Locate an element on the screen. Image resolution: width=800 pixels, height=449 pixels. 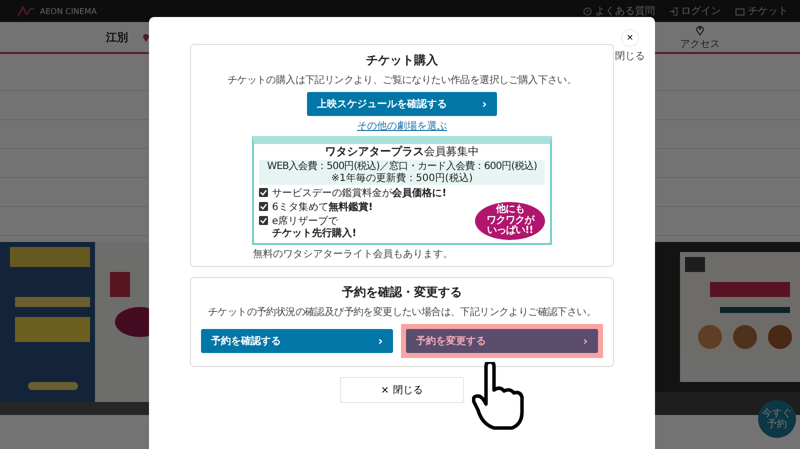
benefit-text: チケット先行購入! is located at coordinates (314, 234).